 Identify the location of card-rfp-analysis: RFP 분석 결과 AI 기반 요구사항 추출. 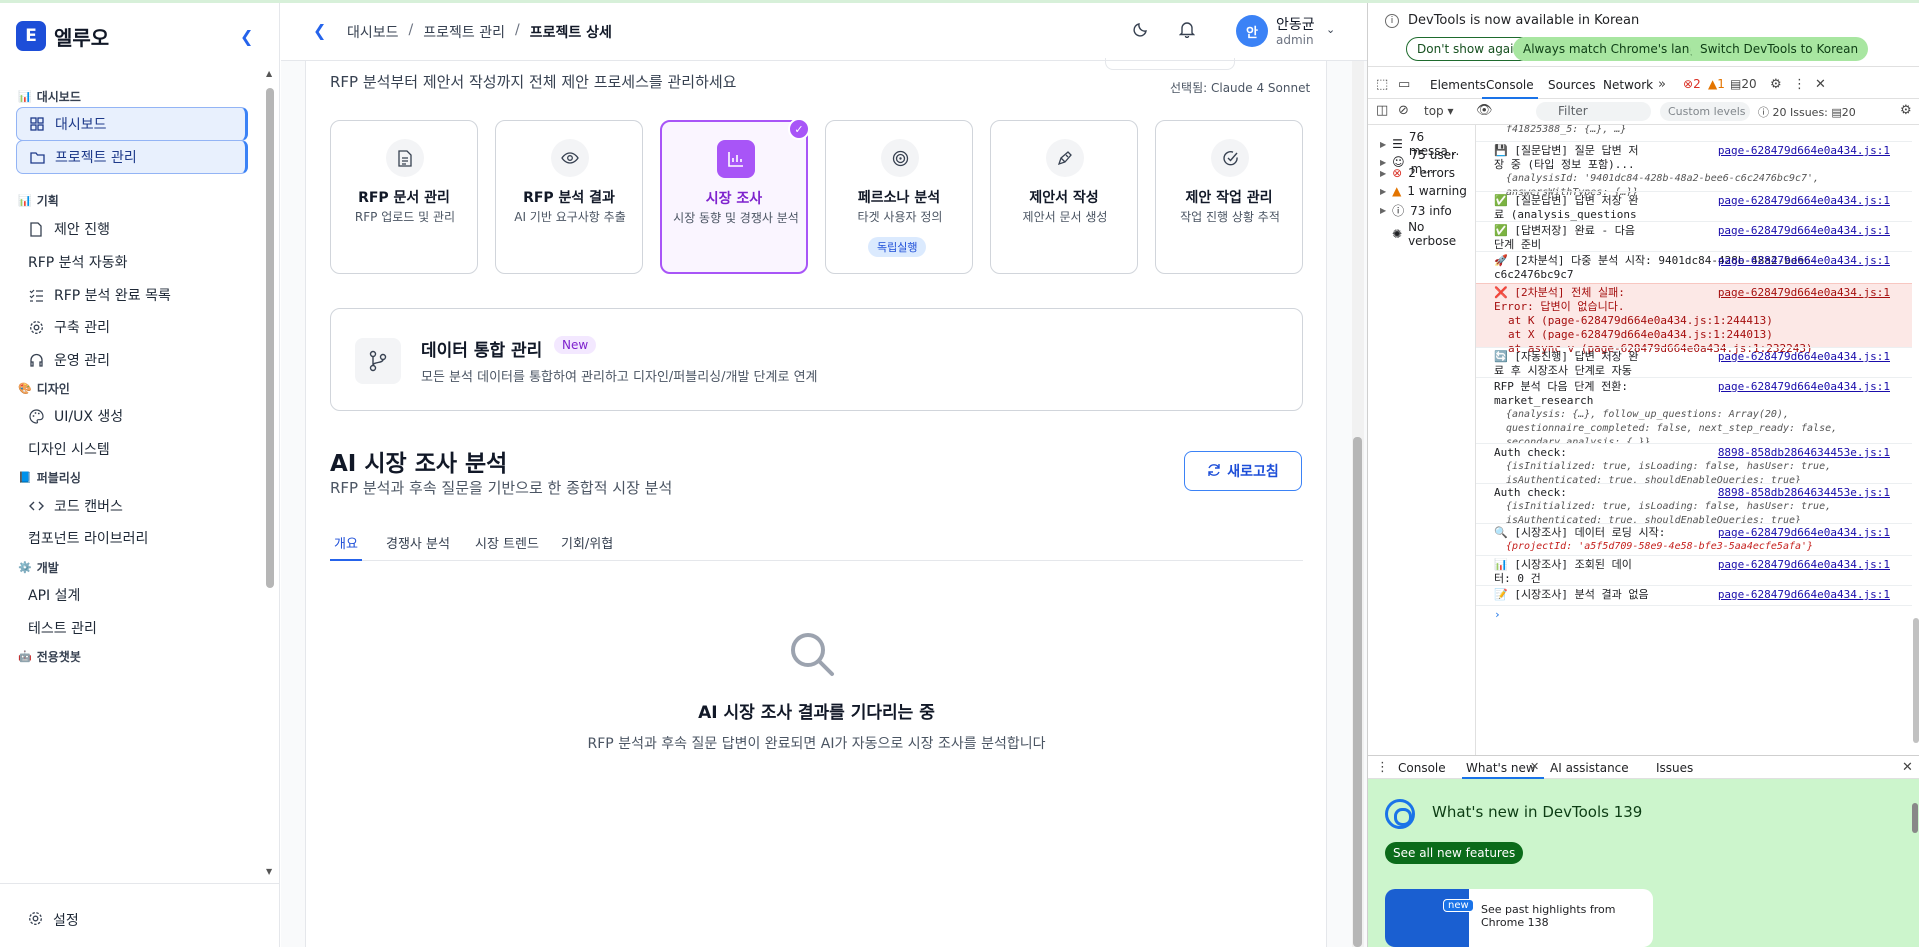
(569, 197).